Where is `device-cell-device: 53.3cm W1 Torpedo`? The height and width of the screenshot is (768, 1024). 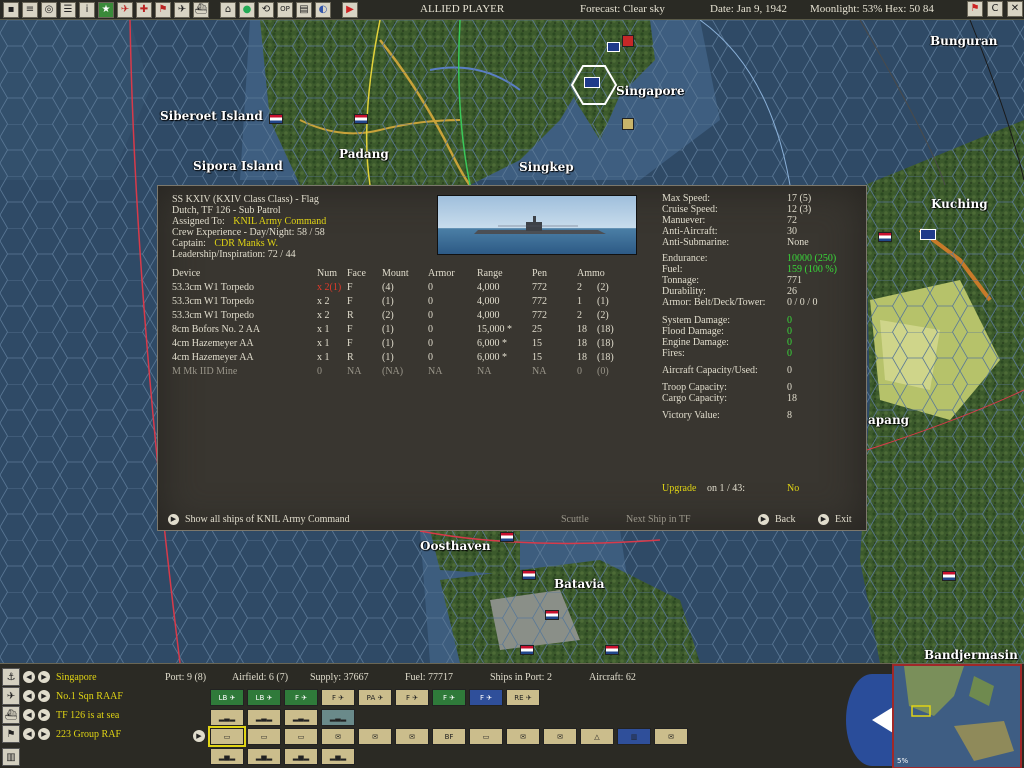
device-cell-device: 53.3cm W1 Torpedo is located at coordinates (213, 315).